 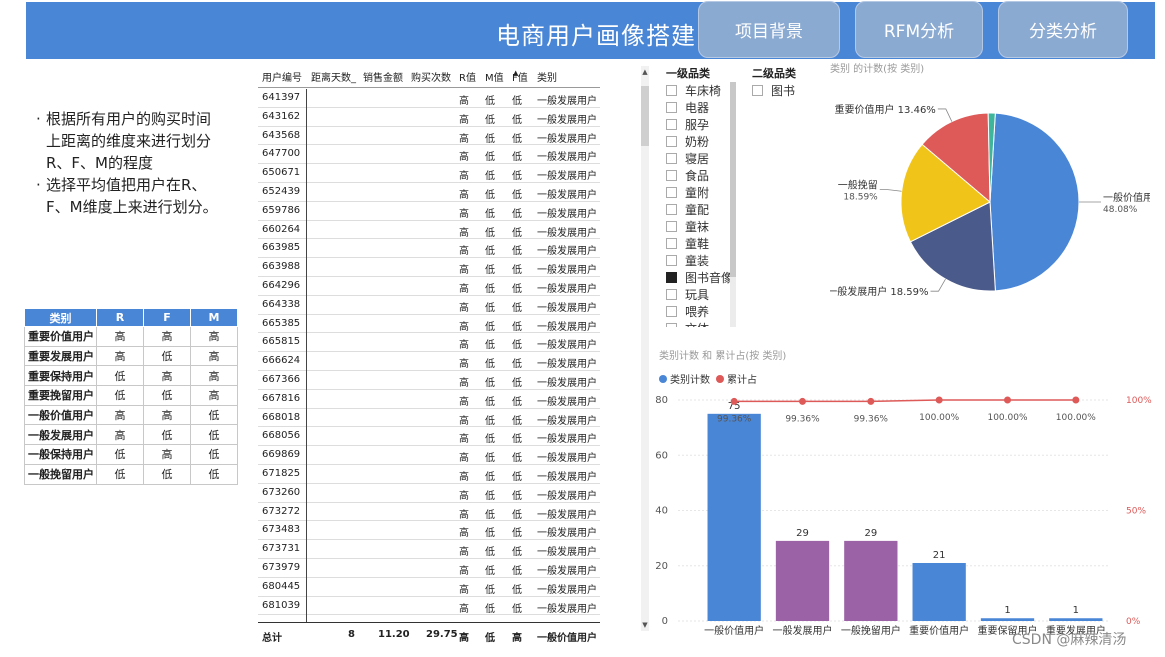 I want to click on pie-percent-label: 18.59%, so click(x=860, y=198).